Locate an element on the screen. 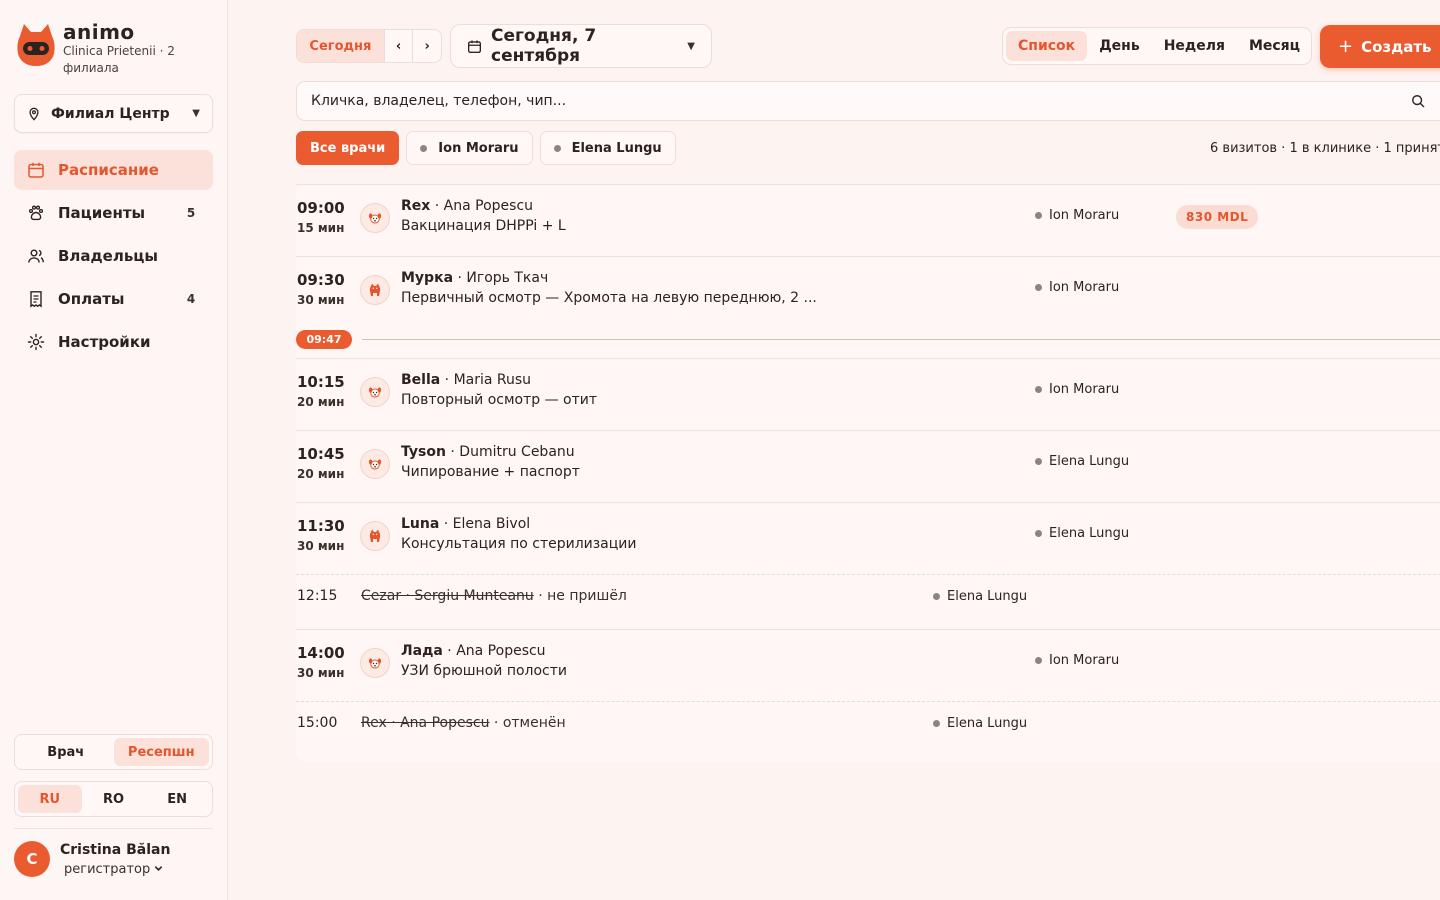  appointment-time: 11:30 is located at coordinates (321, 526).